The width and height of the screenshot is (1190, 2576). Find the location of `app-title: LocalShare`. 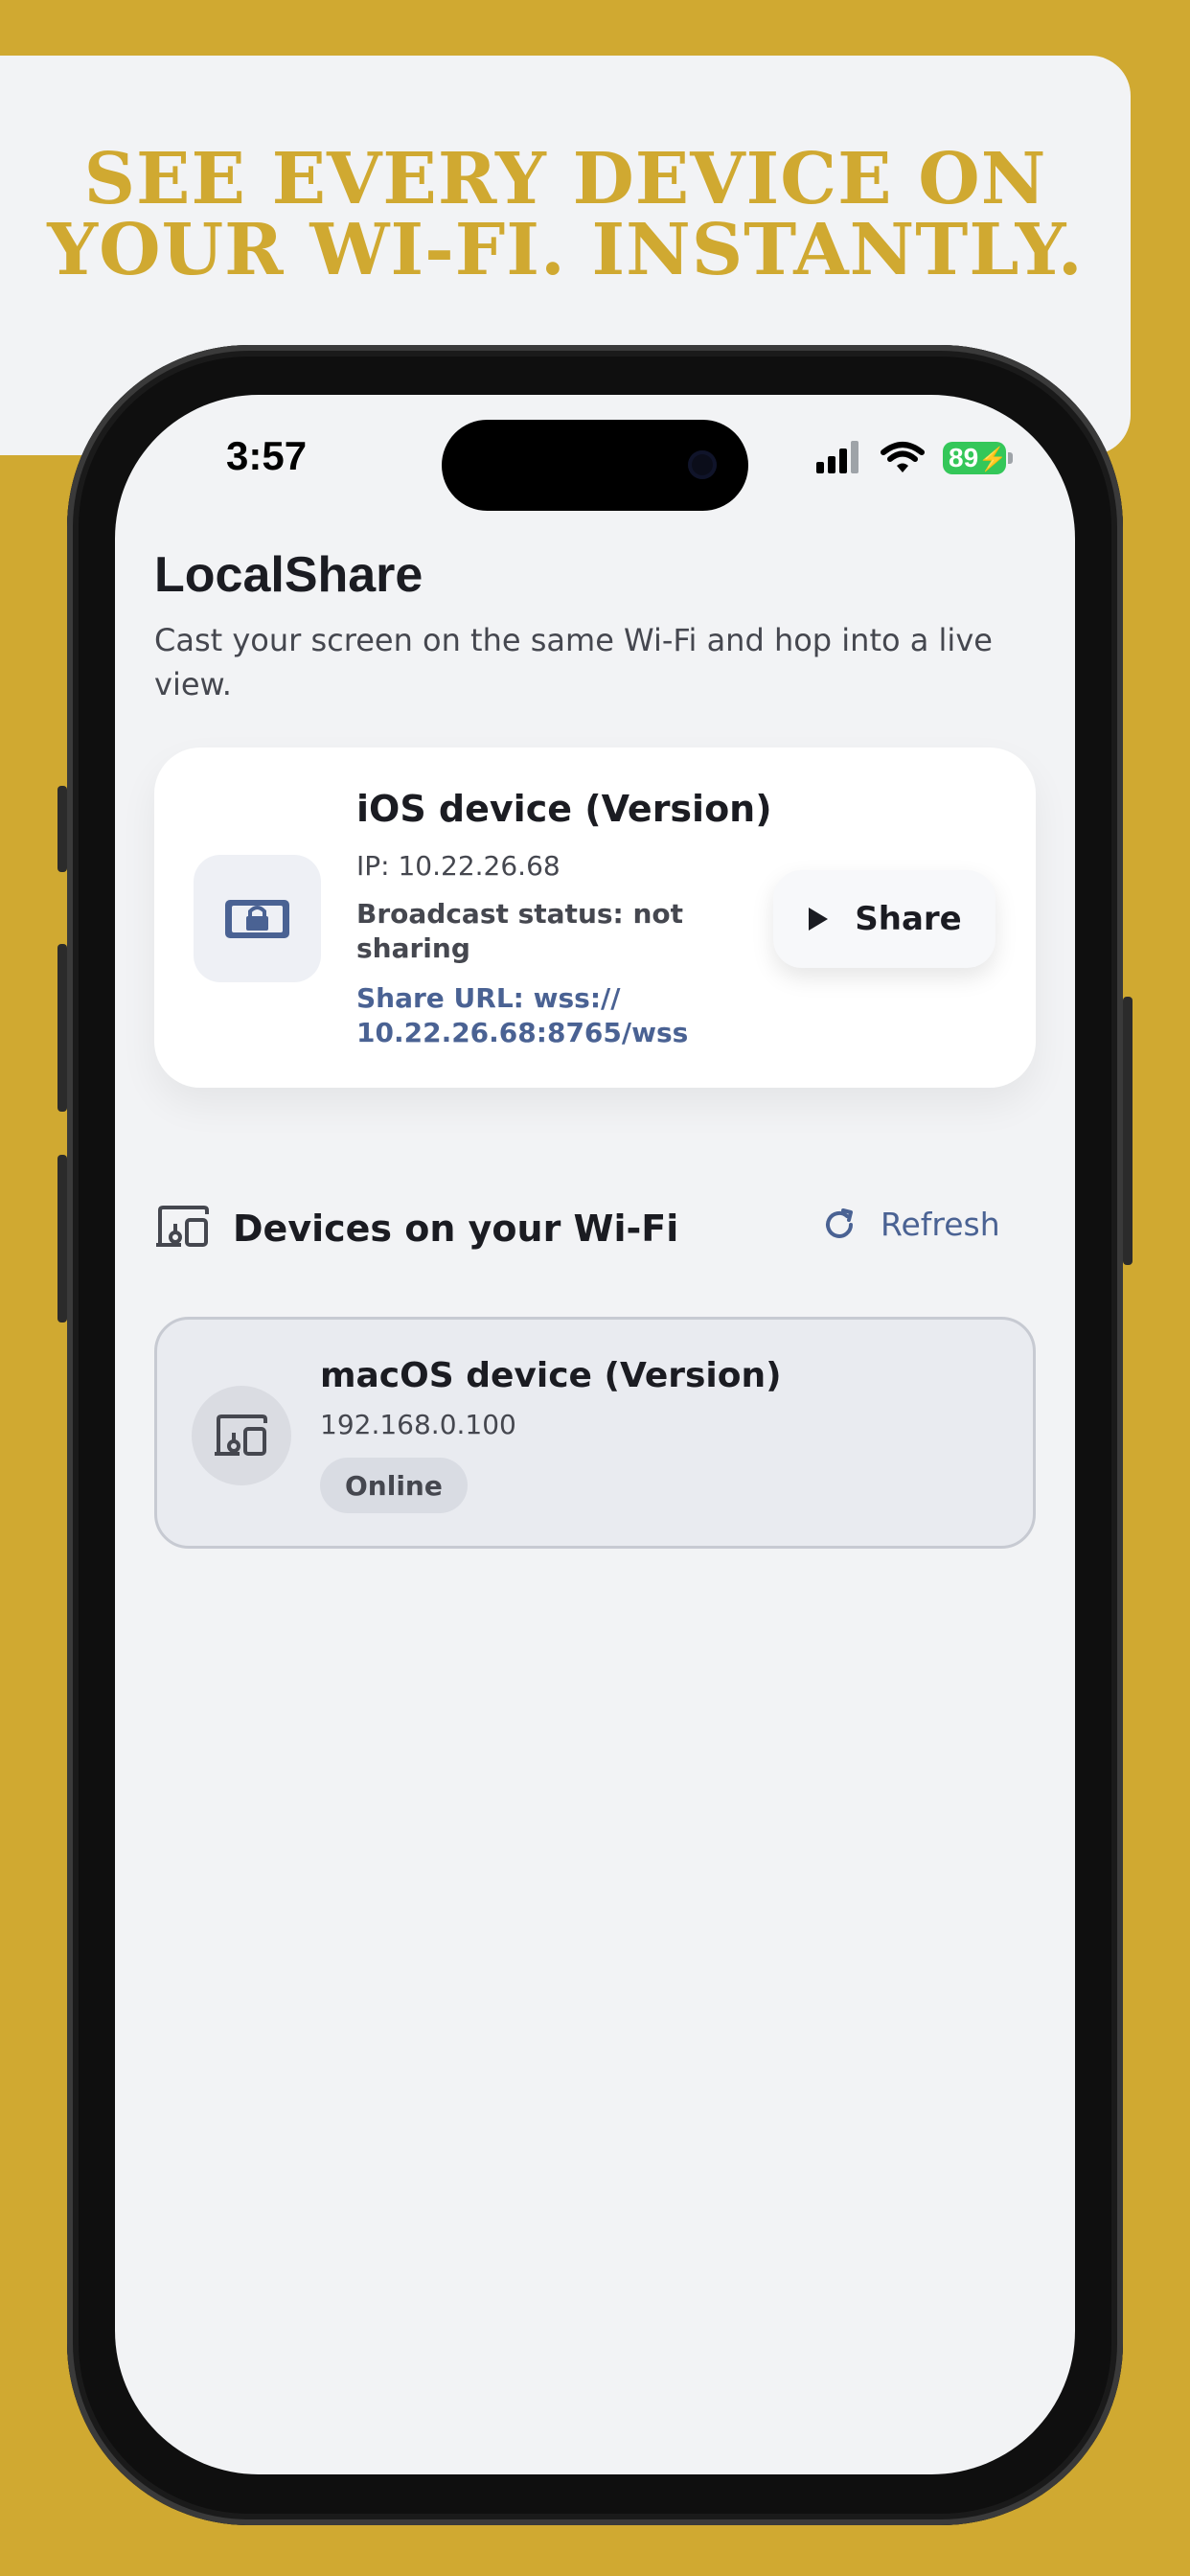

app-title: LocalShare is located at coordinates (288, 575).